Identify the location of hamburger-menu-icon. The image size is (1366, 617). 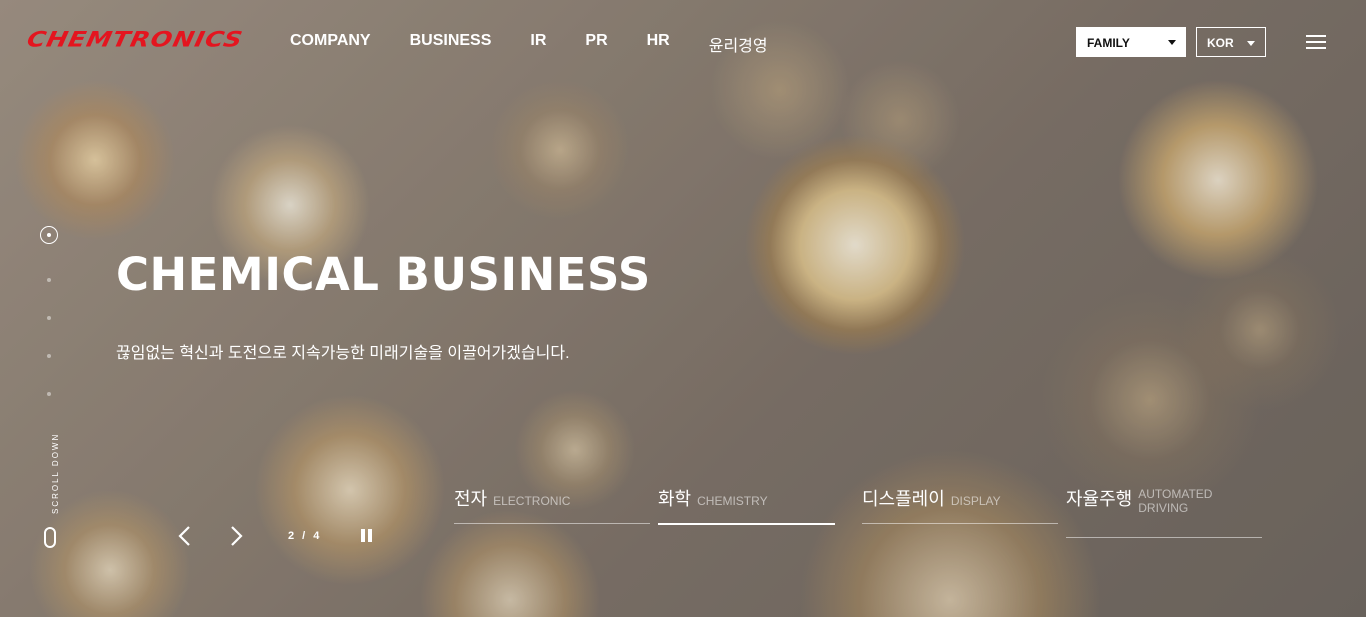
(1316, 43).